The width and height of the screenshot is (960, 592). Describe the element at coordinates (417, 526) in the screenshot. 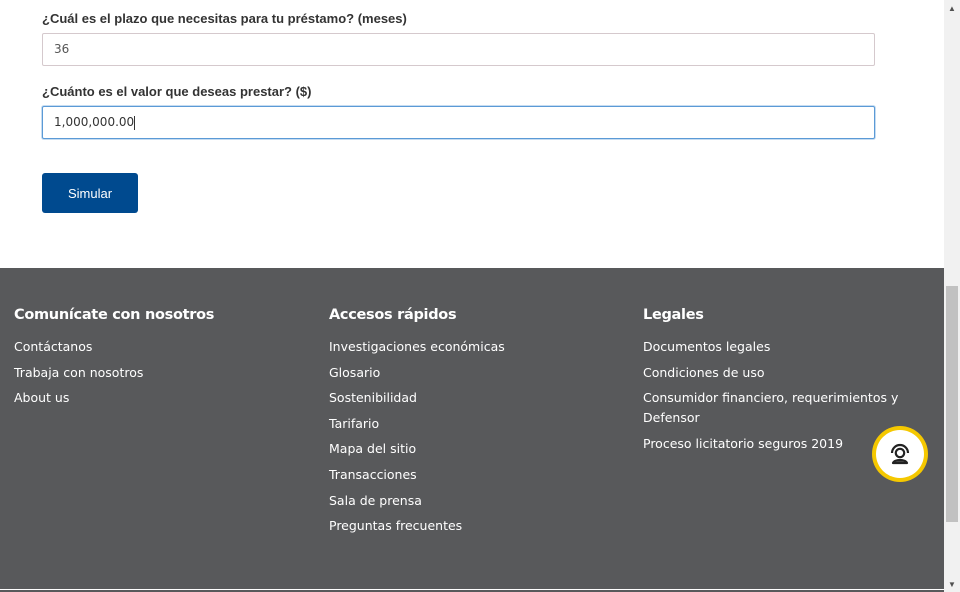

I see `footer-link: Preguntas frecuentes` at that location.